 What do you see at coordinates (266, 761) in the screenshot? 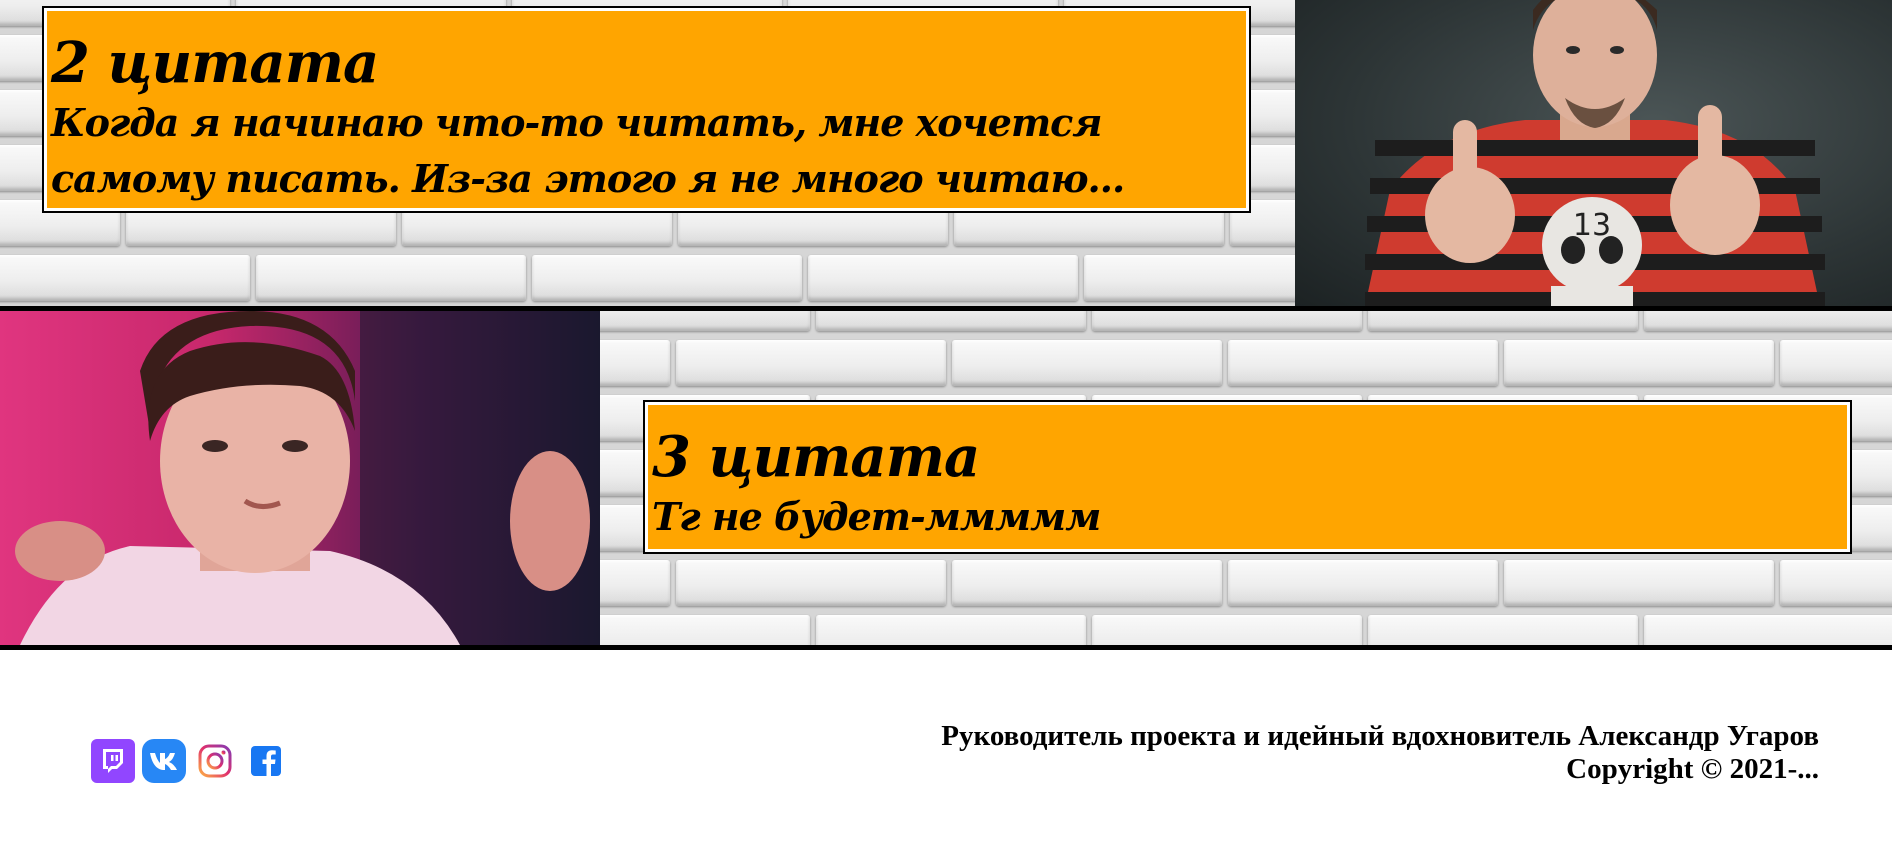
I see `facebook-icon` at bounding box center [266, 761].